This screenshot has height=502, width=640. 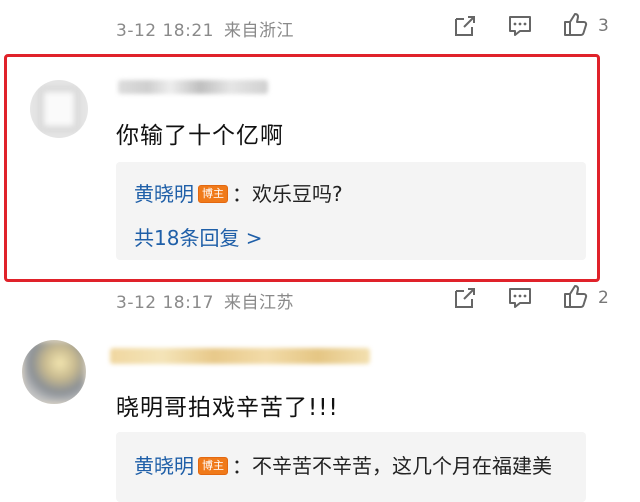 I want to click on more-replies-link: 共18条回复 >, so click(x=198, y=236).